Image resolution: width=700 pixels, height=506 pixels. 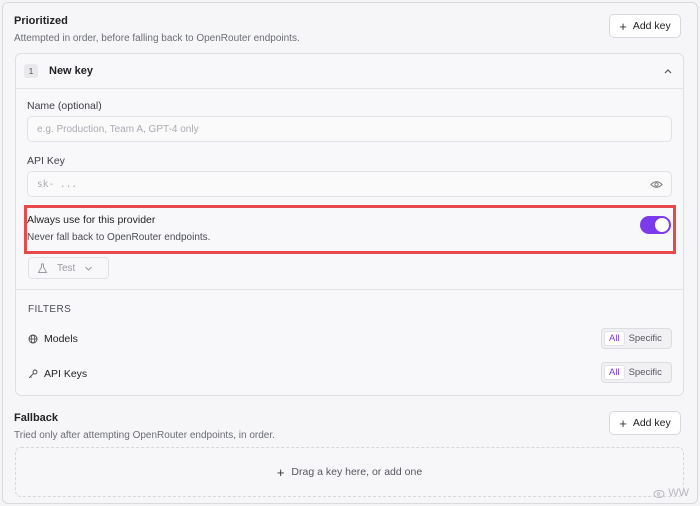 What do you see at coordinates (614, 372) in the screenshot?
I see `api-keys-all-option: All` at bounding box center [614, 372].